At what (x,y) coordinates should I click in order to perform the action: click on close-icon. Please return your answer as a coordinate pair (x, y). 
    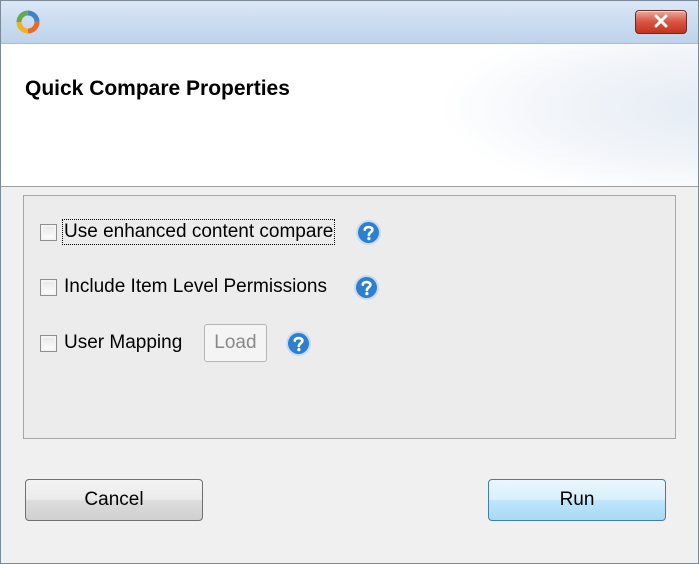
    Looking at the image, I should click on (661, 21).